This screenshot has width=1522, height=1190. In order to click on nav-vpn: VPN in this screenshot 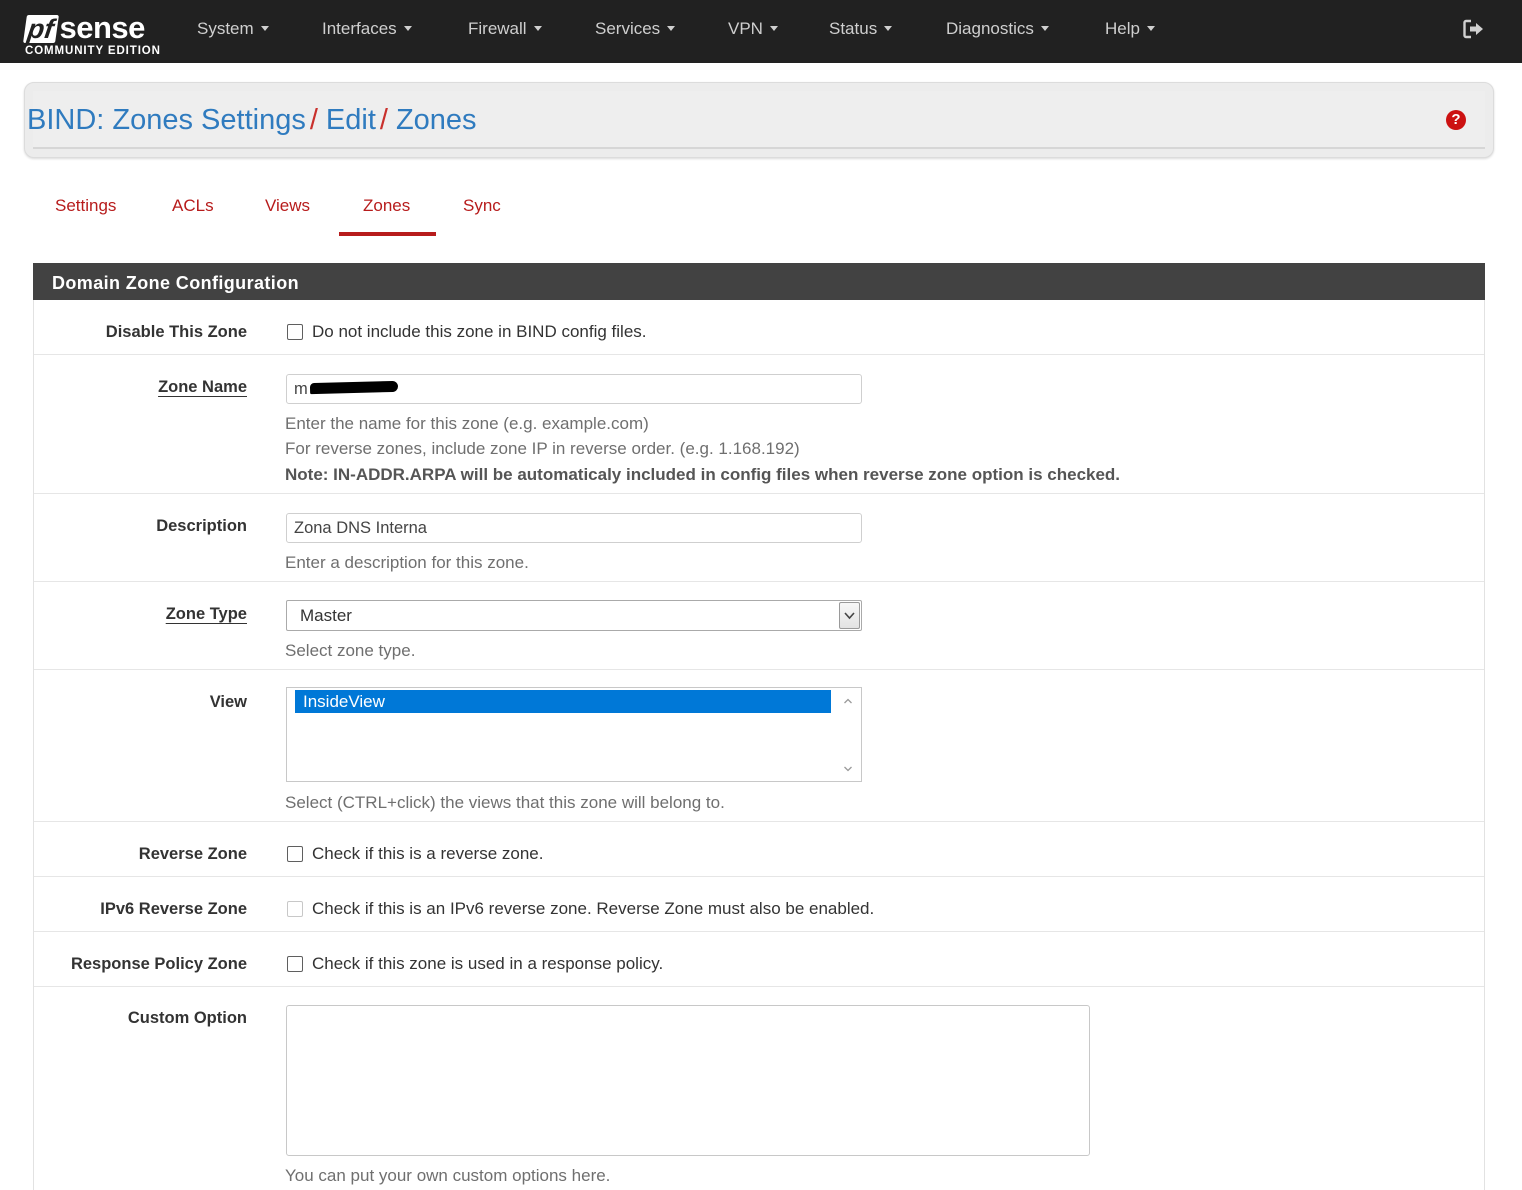, I will do `click(753, 29)`.